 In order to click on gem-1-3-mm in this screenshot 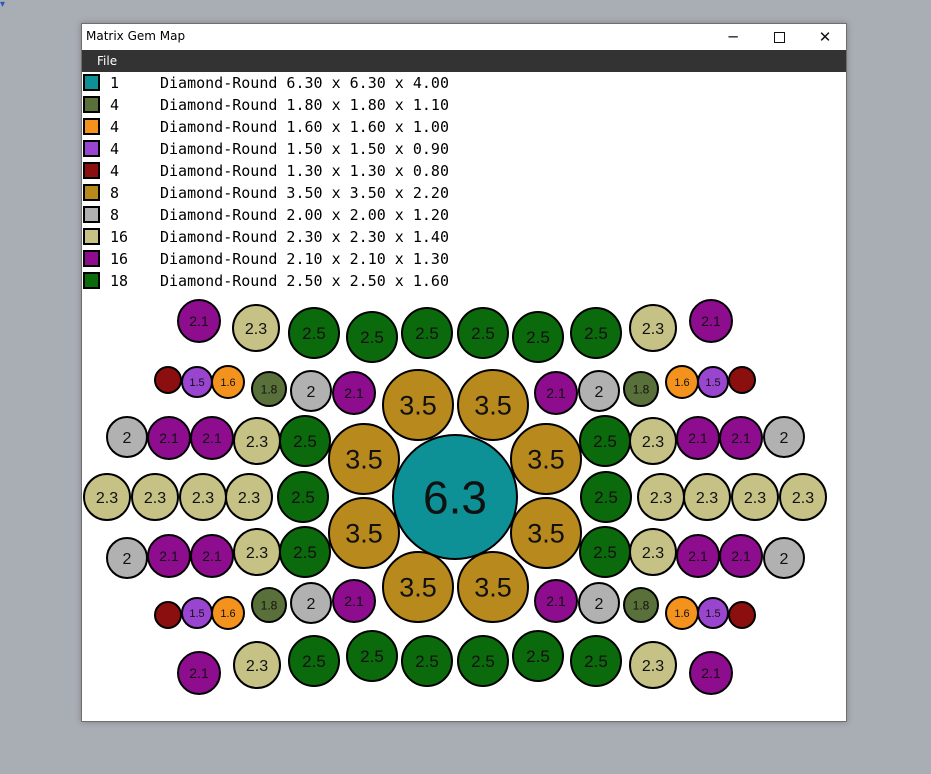, I will do `click(742, 615)`.